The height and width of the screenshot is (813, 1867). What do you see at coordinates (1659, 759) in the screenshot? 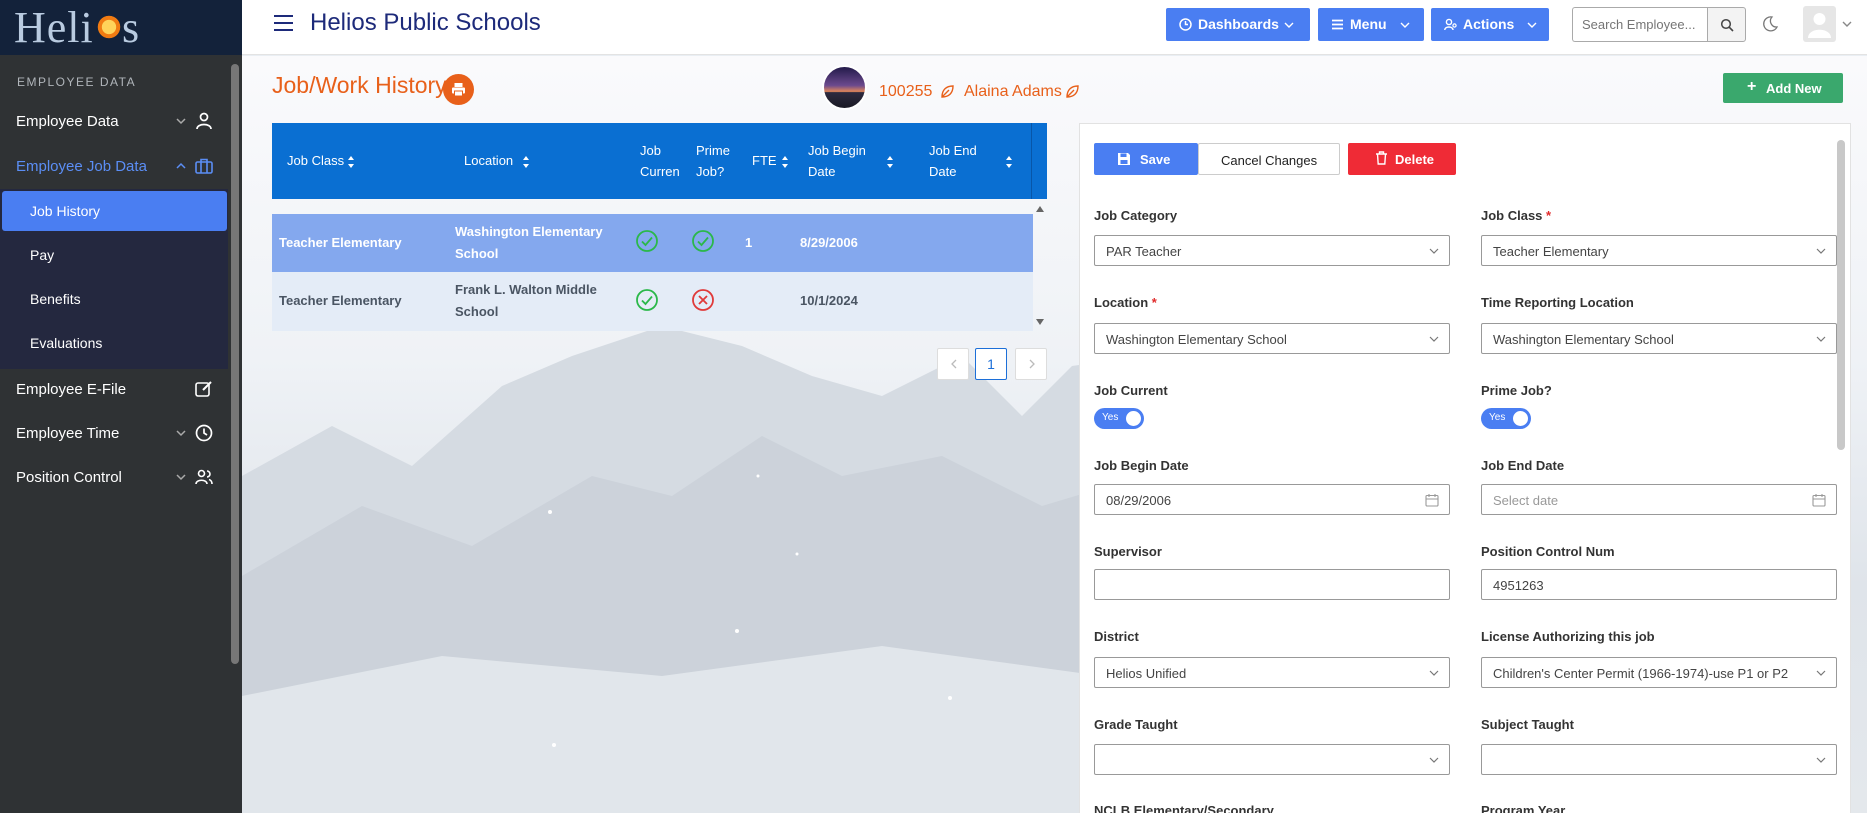
I see `subject-taught-select` at bounding box center [1659, 759].